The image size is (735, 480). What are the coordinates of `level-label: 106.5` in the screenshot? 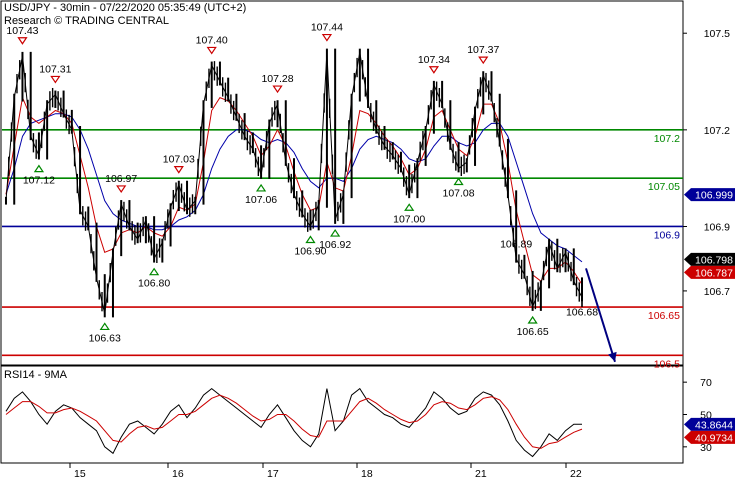 It's located at (667, 364).